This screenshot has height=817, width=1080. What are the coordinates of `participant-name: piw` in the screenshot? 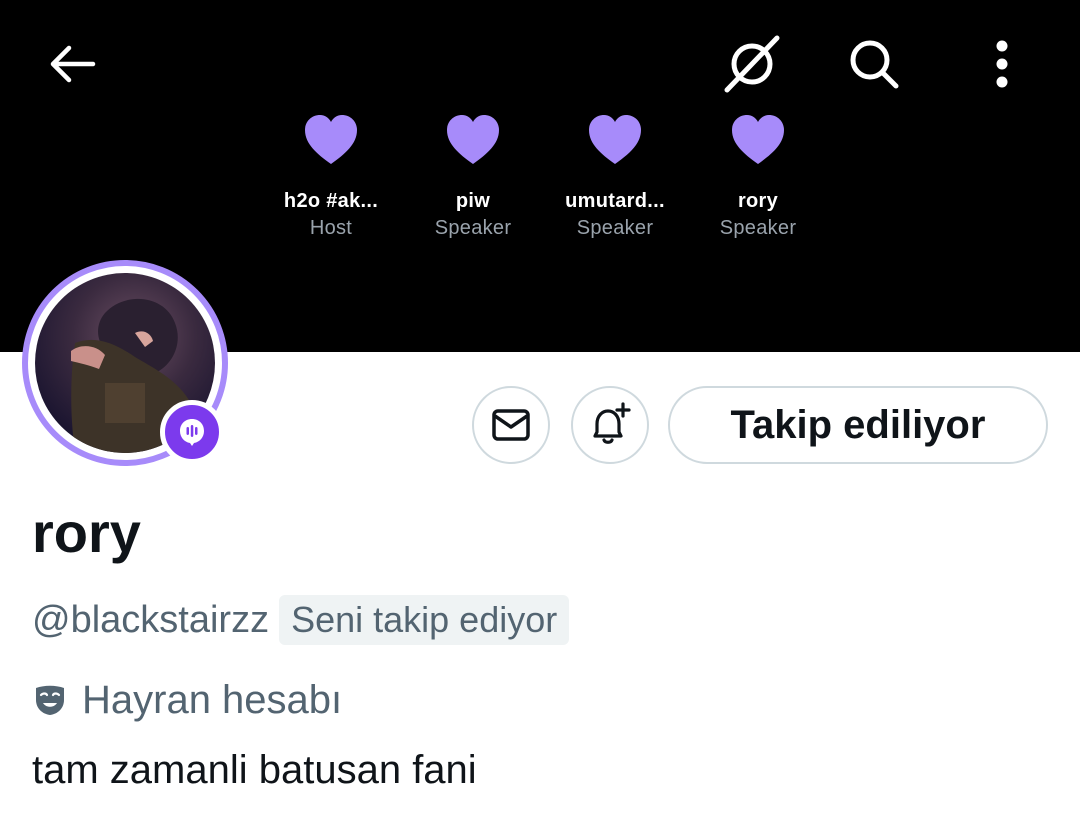 It's located at (473, 201).